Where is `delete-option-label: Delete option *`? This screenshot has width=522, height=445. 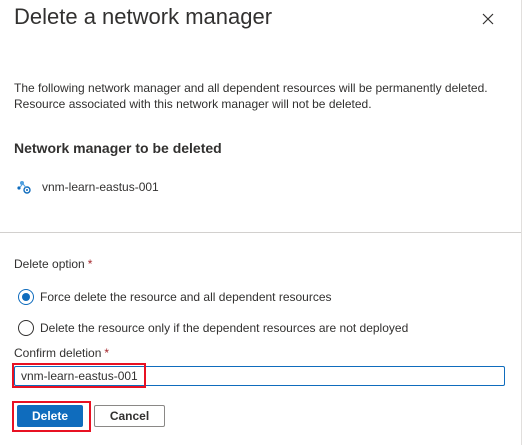
delete-option-label: Delete option * is located at coordinates (53, 264).